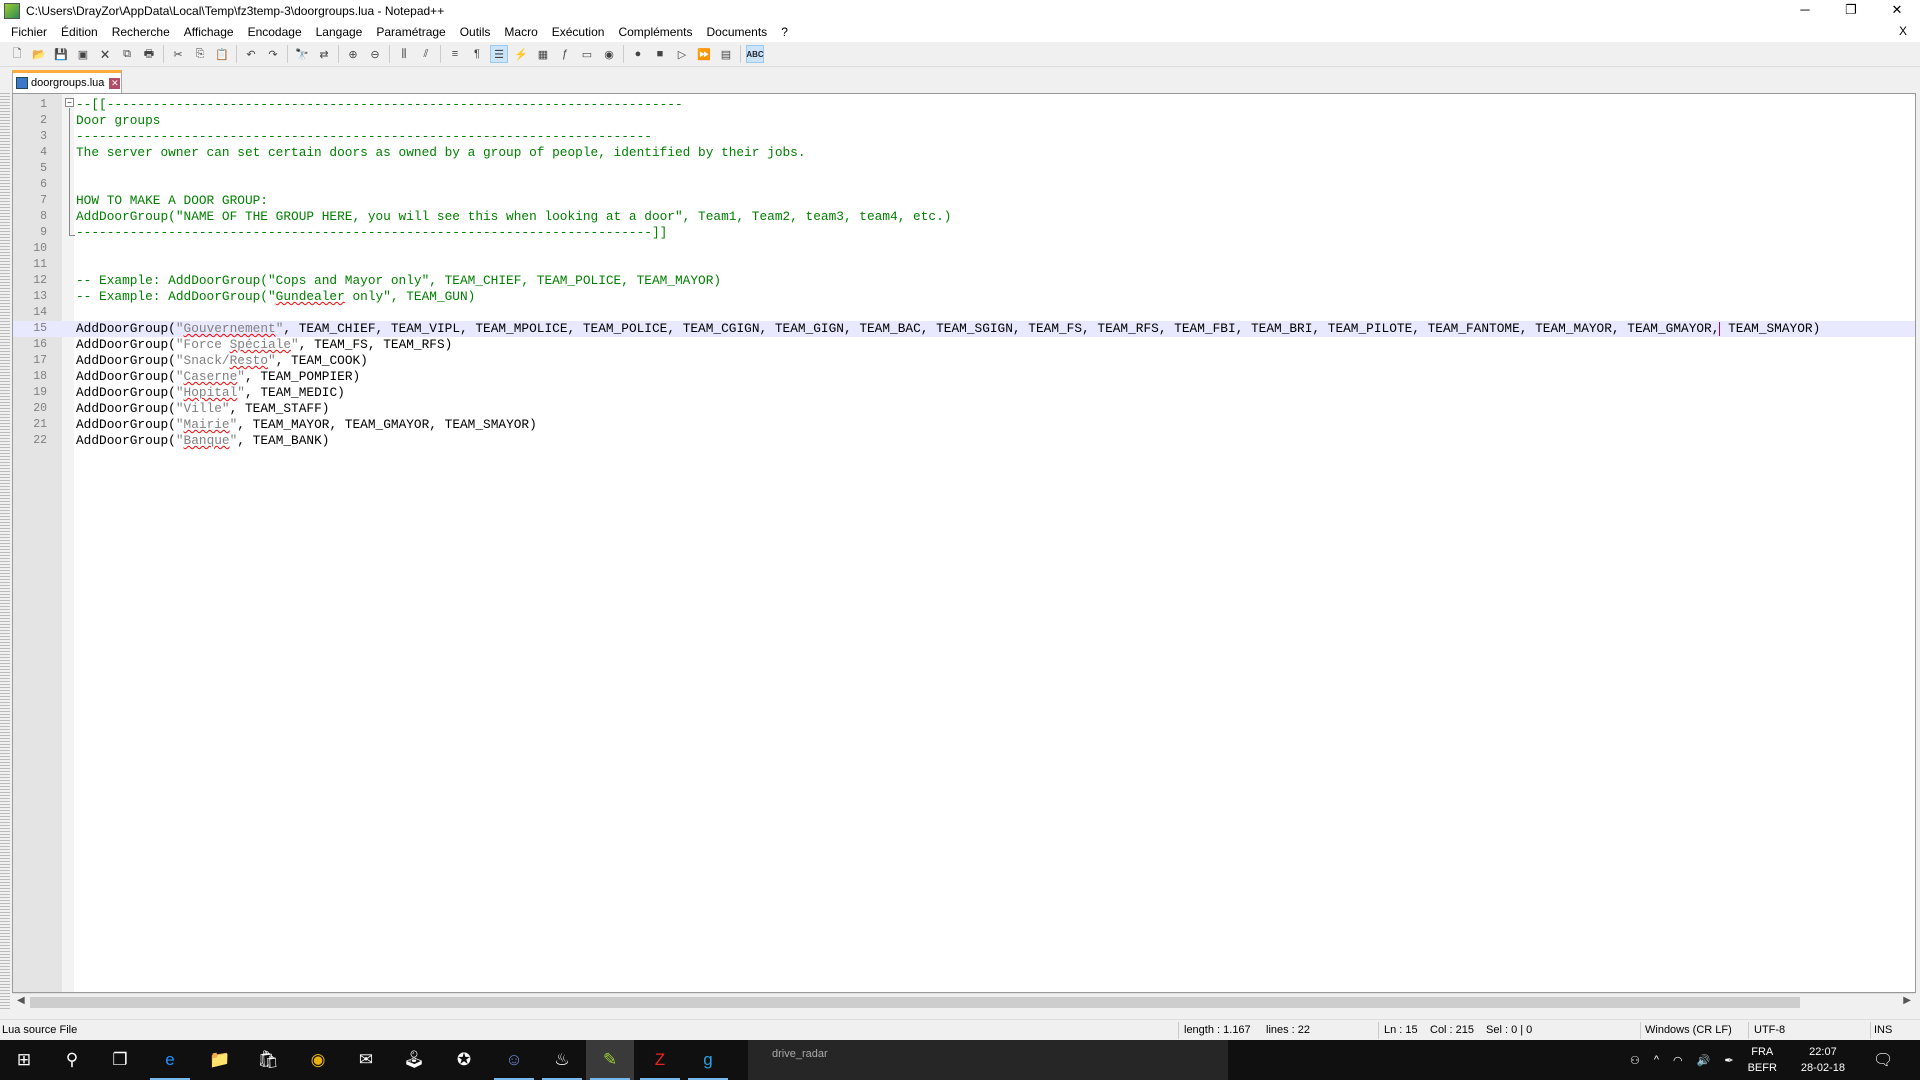 This screenshot has width=1920, height=1080. What do you see at coordinates (1907, 1000) in the screenshot?
I see `scroll-right-icon: ▶` at bounding box center [1907, 1000].